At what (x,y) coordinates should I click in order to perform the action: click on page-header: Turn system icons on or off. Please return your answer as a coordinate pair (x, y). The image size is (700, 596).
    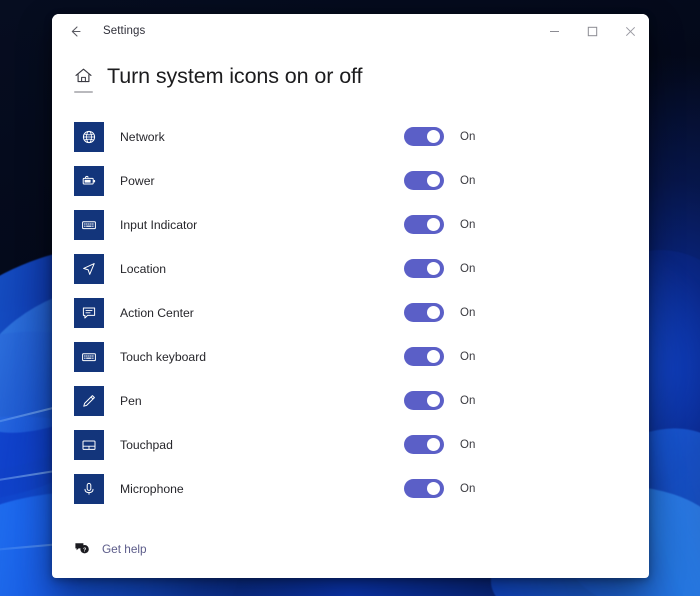
    Looking at the image, I should click on (350, 72).